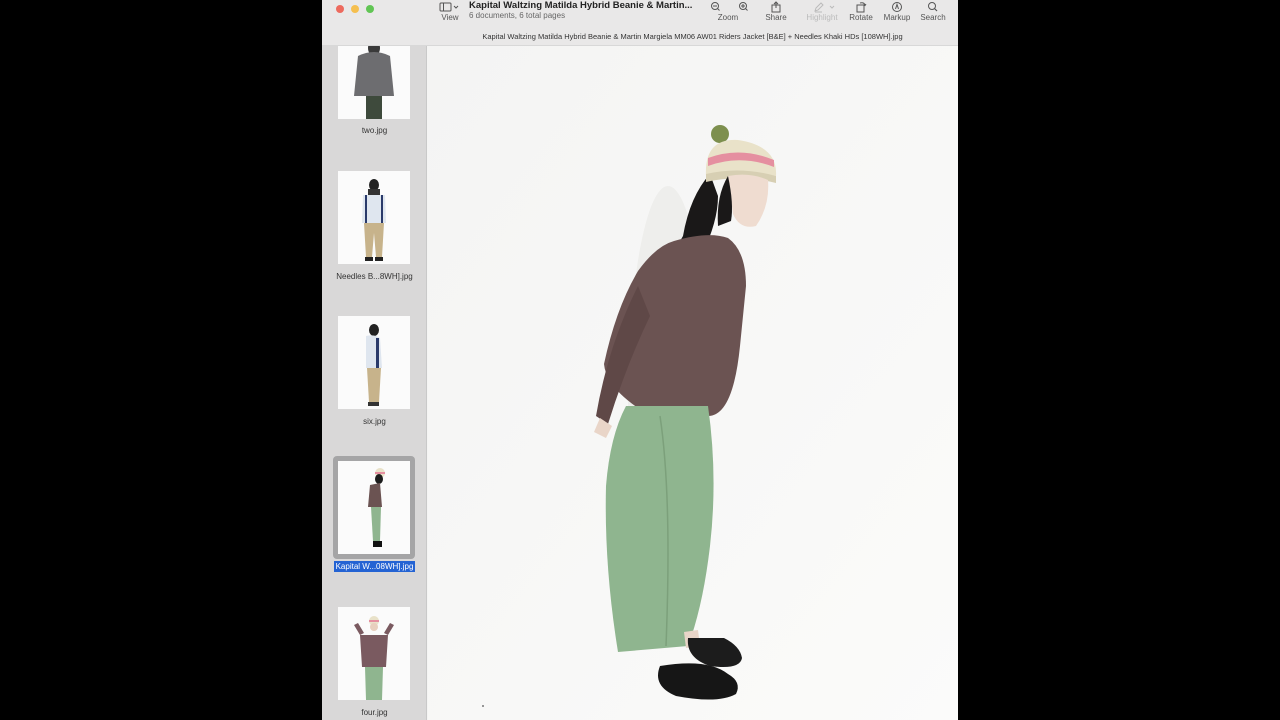  Describe the element at coordinates (822, 17) in the screenshot. I see `highlight-label: Highlight` at that location.